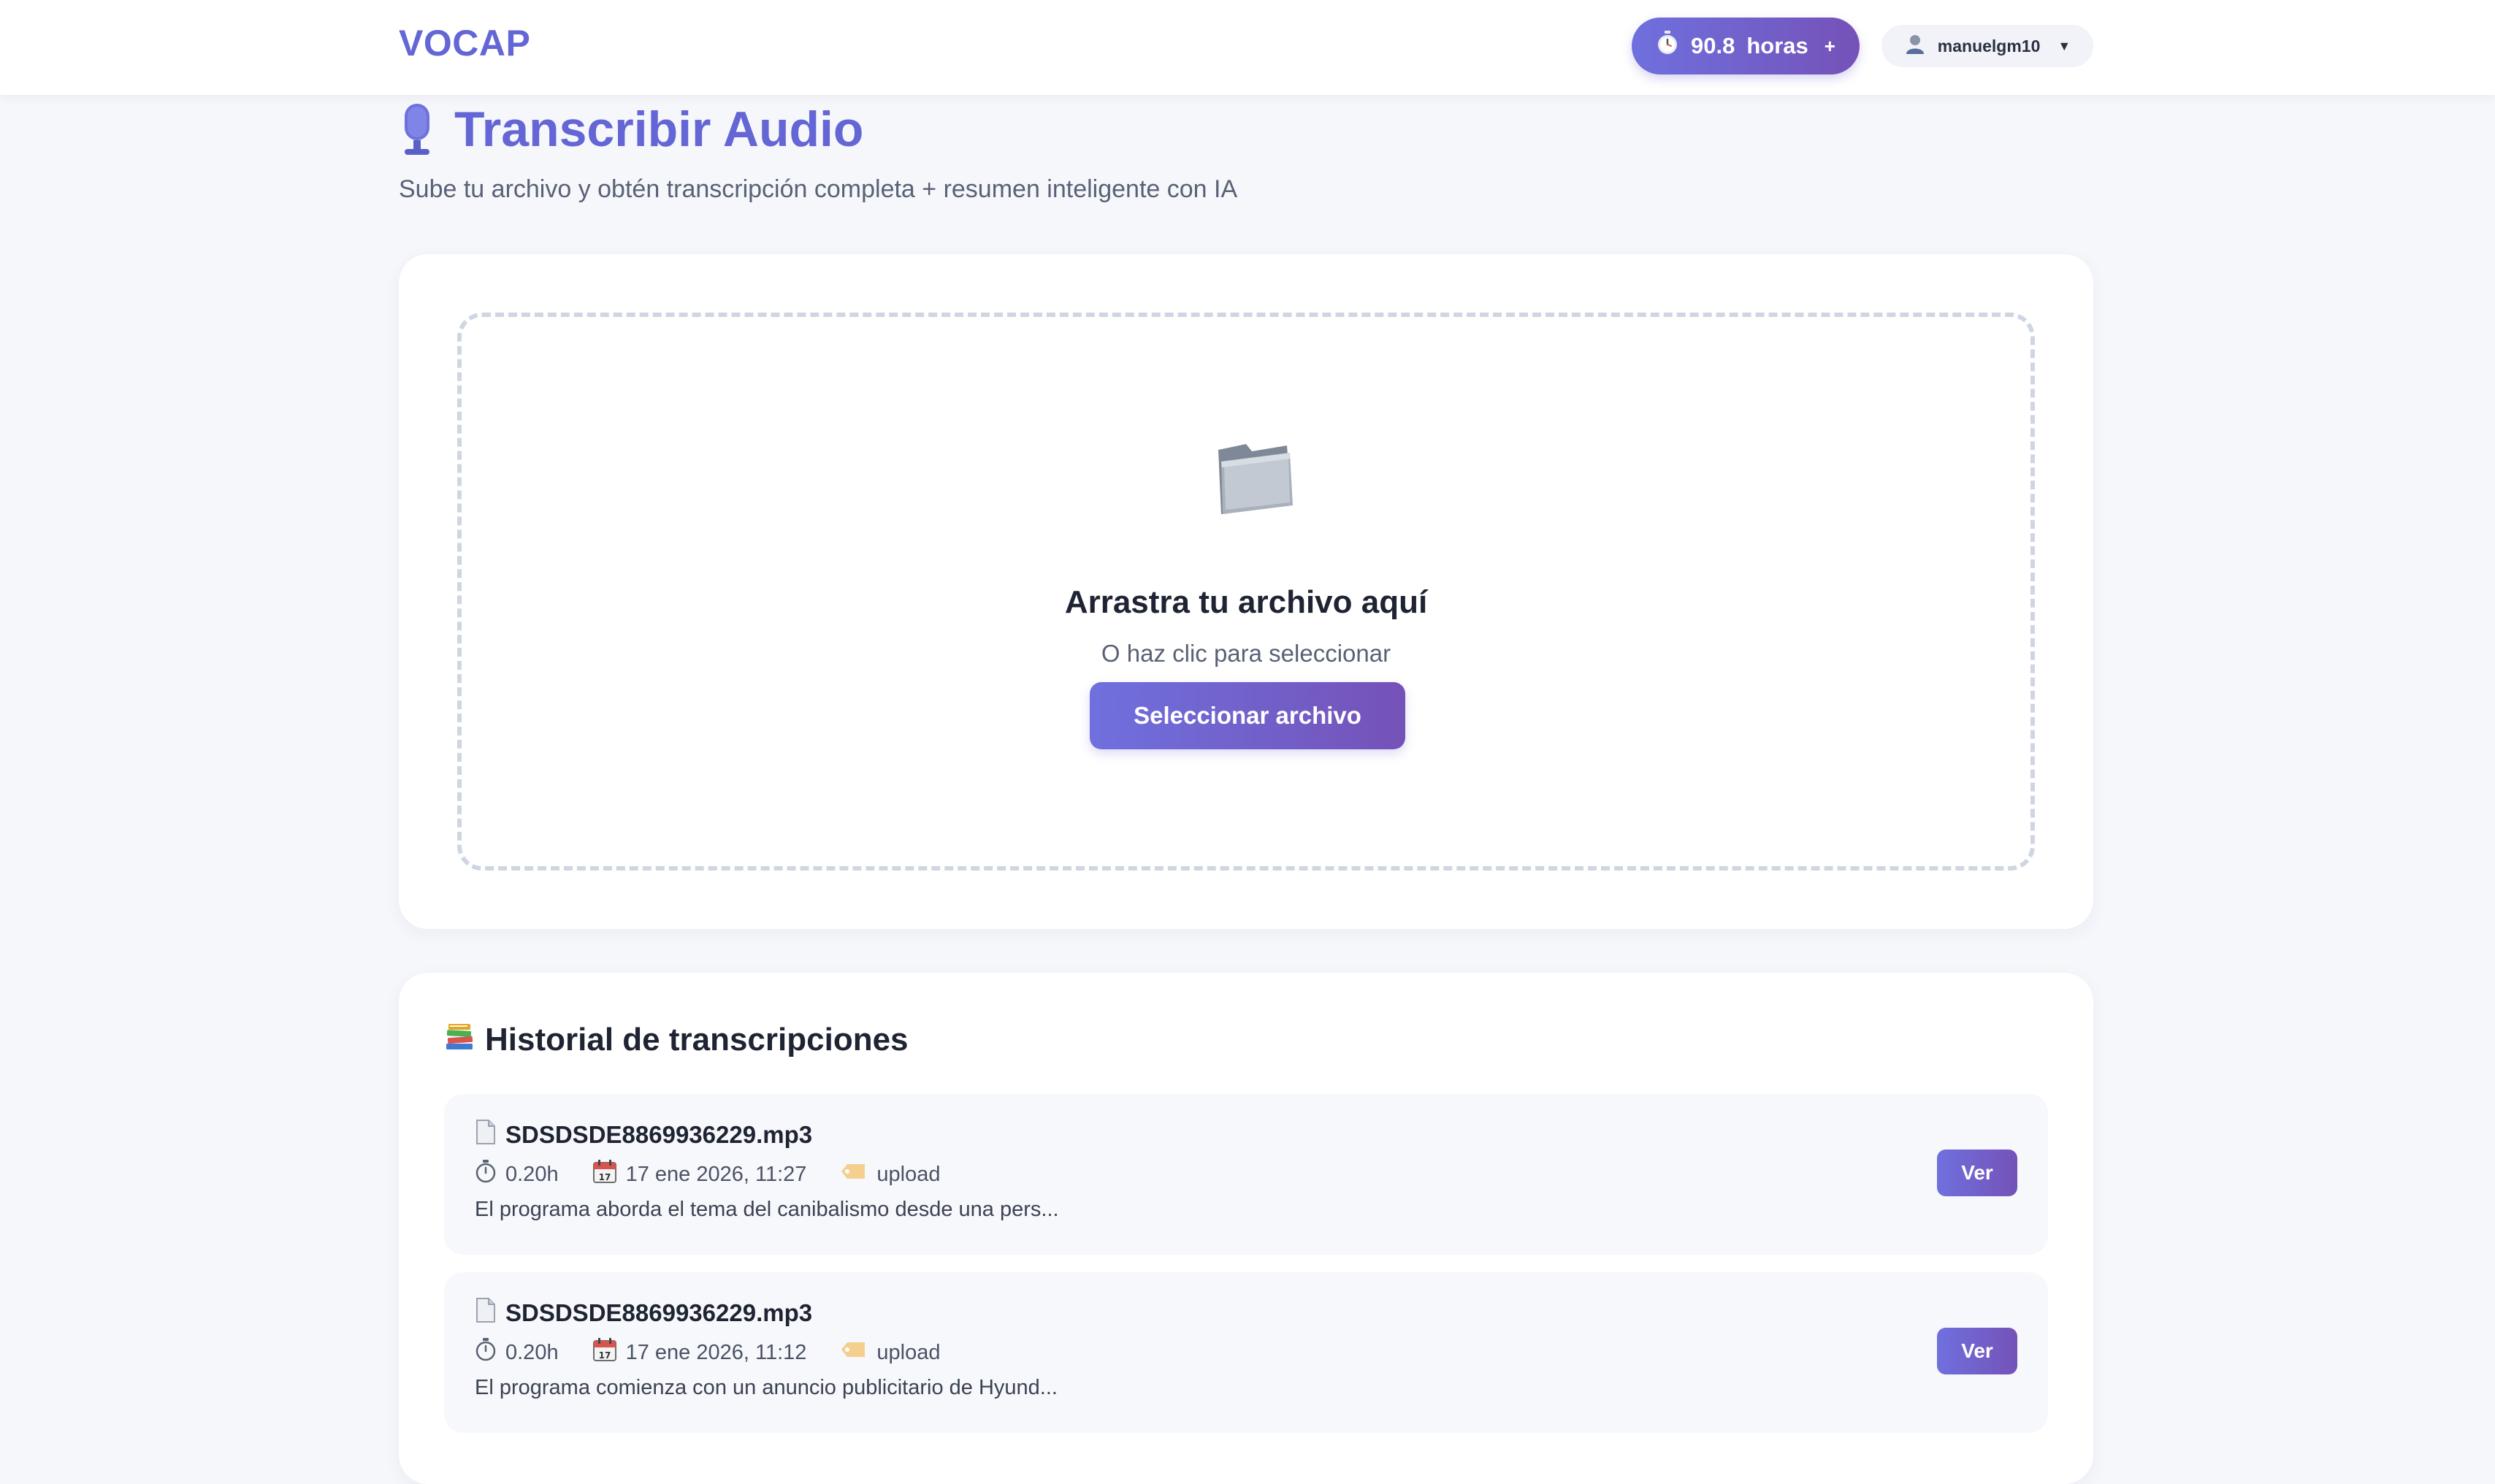 This screenshot has width=2495, height=1484. I want to click on user-menu: manuelgm10 ▼, so click(1987, 46).